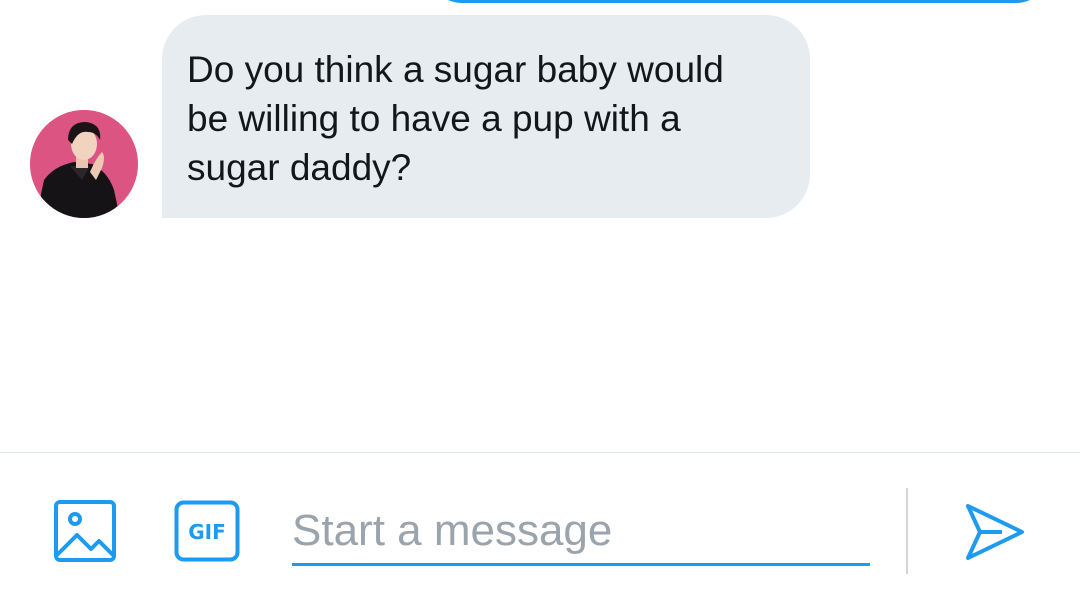 This screenshot has width=1080, height=600. I want to click on send-icon, so click(995, 532).